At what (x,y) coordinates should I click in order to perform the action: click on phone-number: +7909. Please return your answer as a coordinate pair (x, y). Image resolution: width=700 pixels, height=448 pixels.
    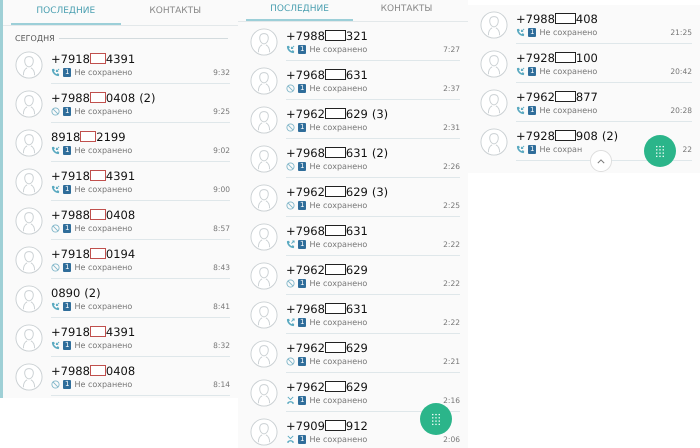
    Looking at the image, I should click on (305, 425).